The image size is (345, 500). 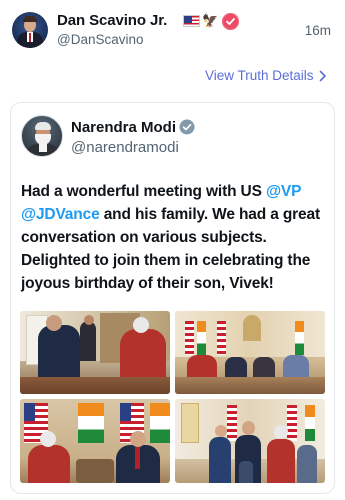 I want to click on author-badges: 🦅, so click(x=211, y=21).